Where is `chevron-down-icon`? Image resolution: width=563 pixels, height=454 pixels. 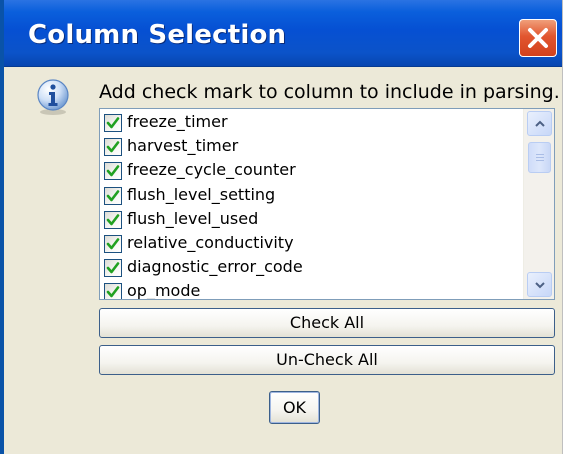 chevron-down-icon is located at coordinates (540, 285).